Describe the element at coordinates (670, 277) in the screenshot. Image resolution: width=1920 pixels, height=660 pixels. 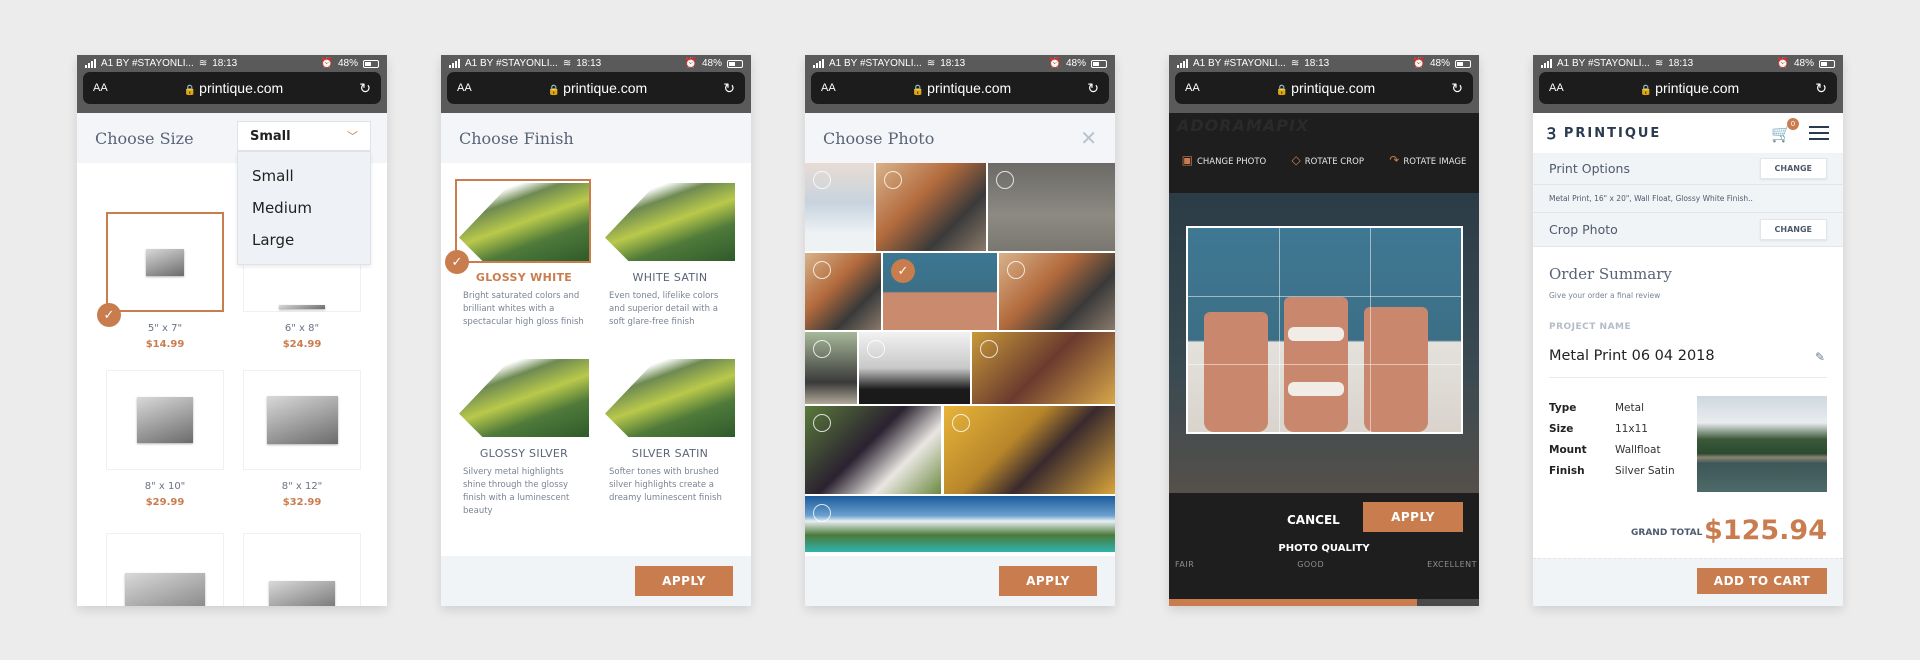
I see `finish-name: WHITE SATIN` at that location.